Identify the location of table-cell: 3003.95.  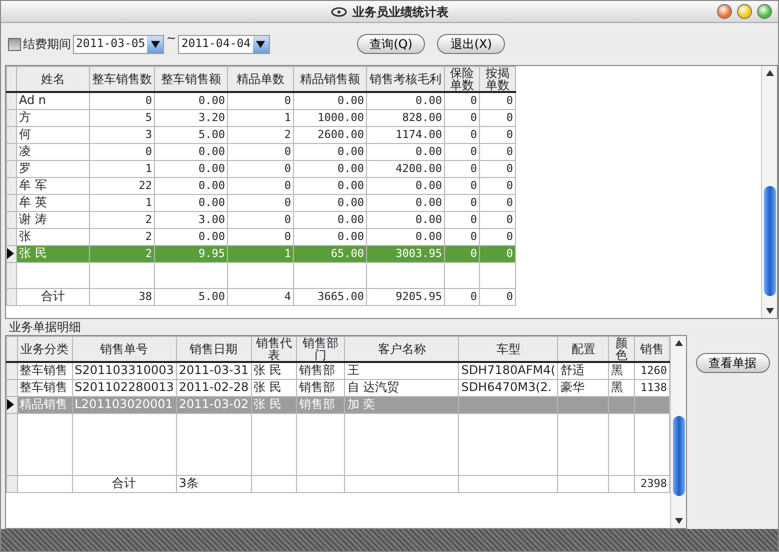
(405, 253).